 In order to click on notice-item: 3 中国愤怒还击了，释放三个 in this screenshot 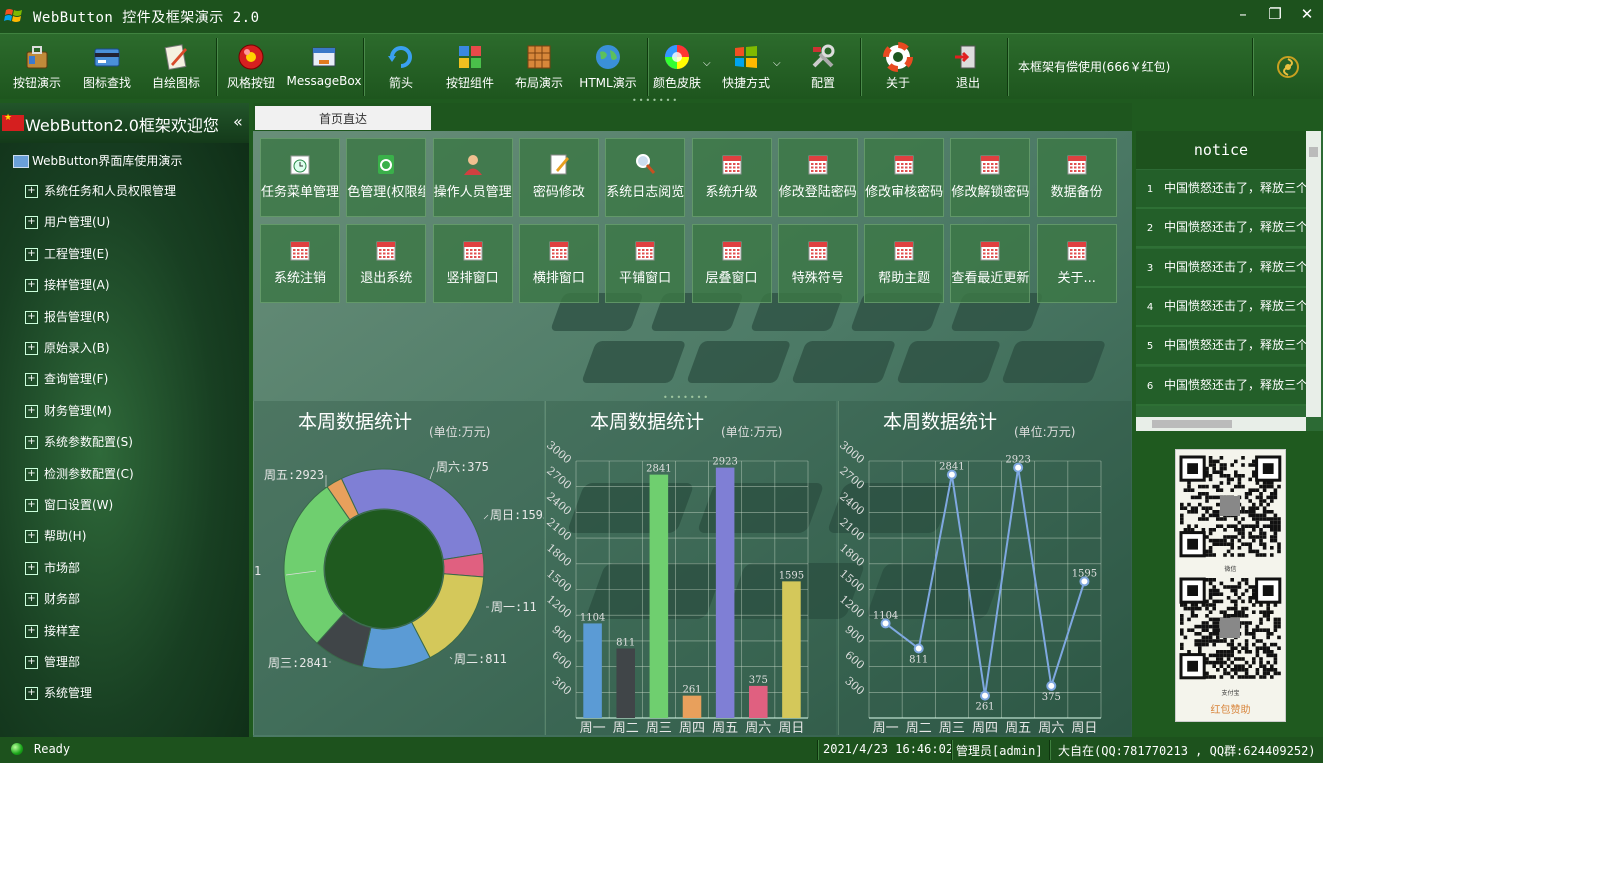, I will do `click(1221, 268)`.